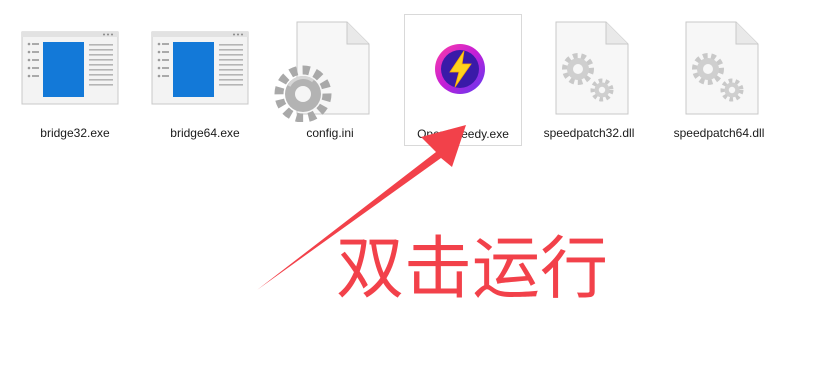 The height and width of the screenshot is (371, 825). What do you see at coordinates (472, 269) in the screenshot?
I see `annotation-callout-text: 双击运行` at bounding box center [472, 269].